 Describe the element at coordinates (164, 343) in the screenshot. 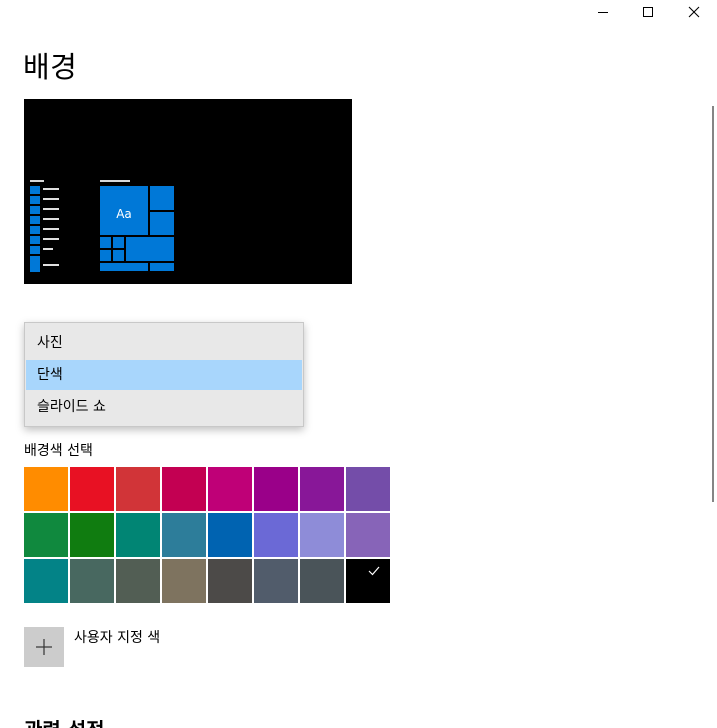

I see `dropdown-option-picture: 사진` at that location.